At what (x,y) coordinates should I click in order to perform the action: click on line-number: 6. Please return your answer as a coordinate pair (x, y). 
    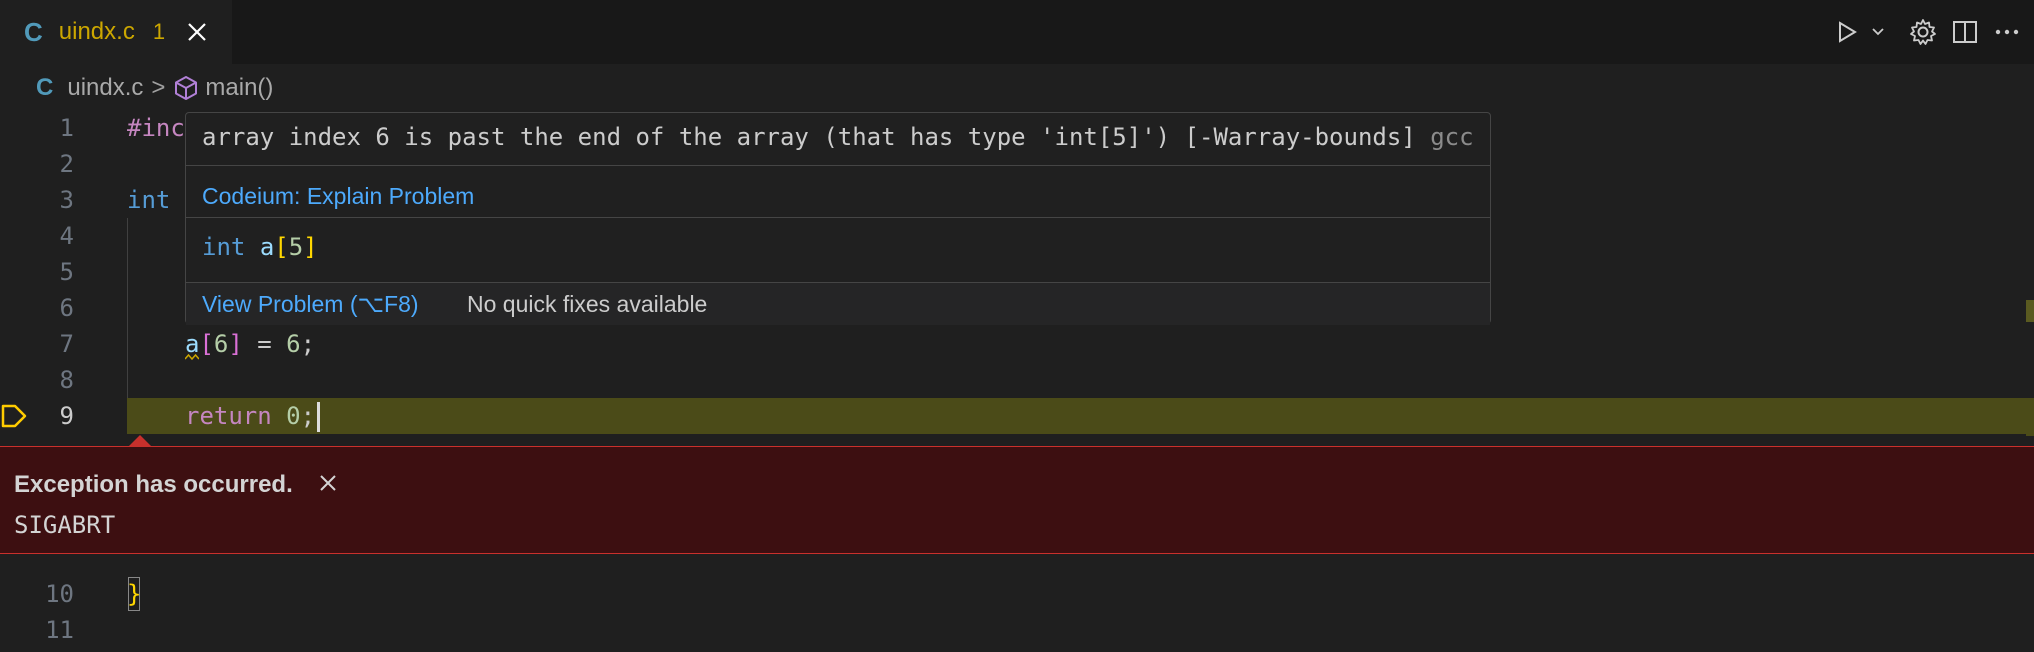
    Looking at the image, I should click on (66, 308).